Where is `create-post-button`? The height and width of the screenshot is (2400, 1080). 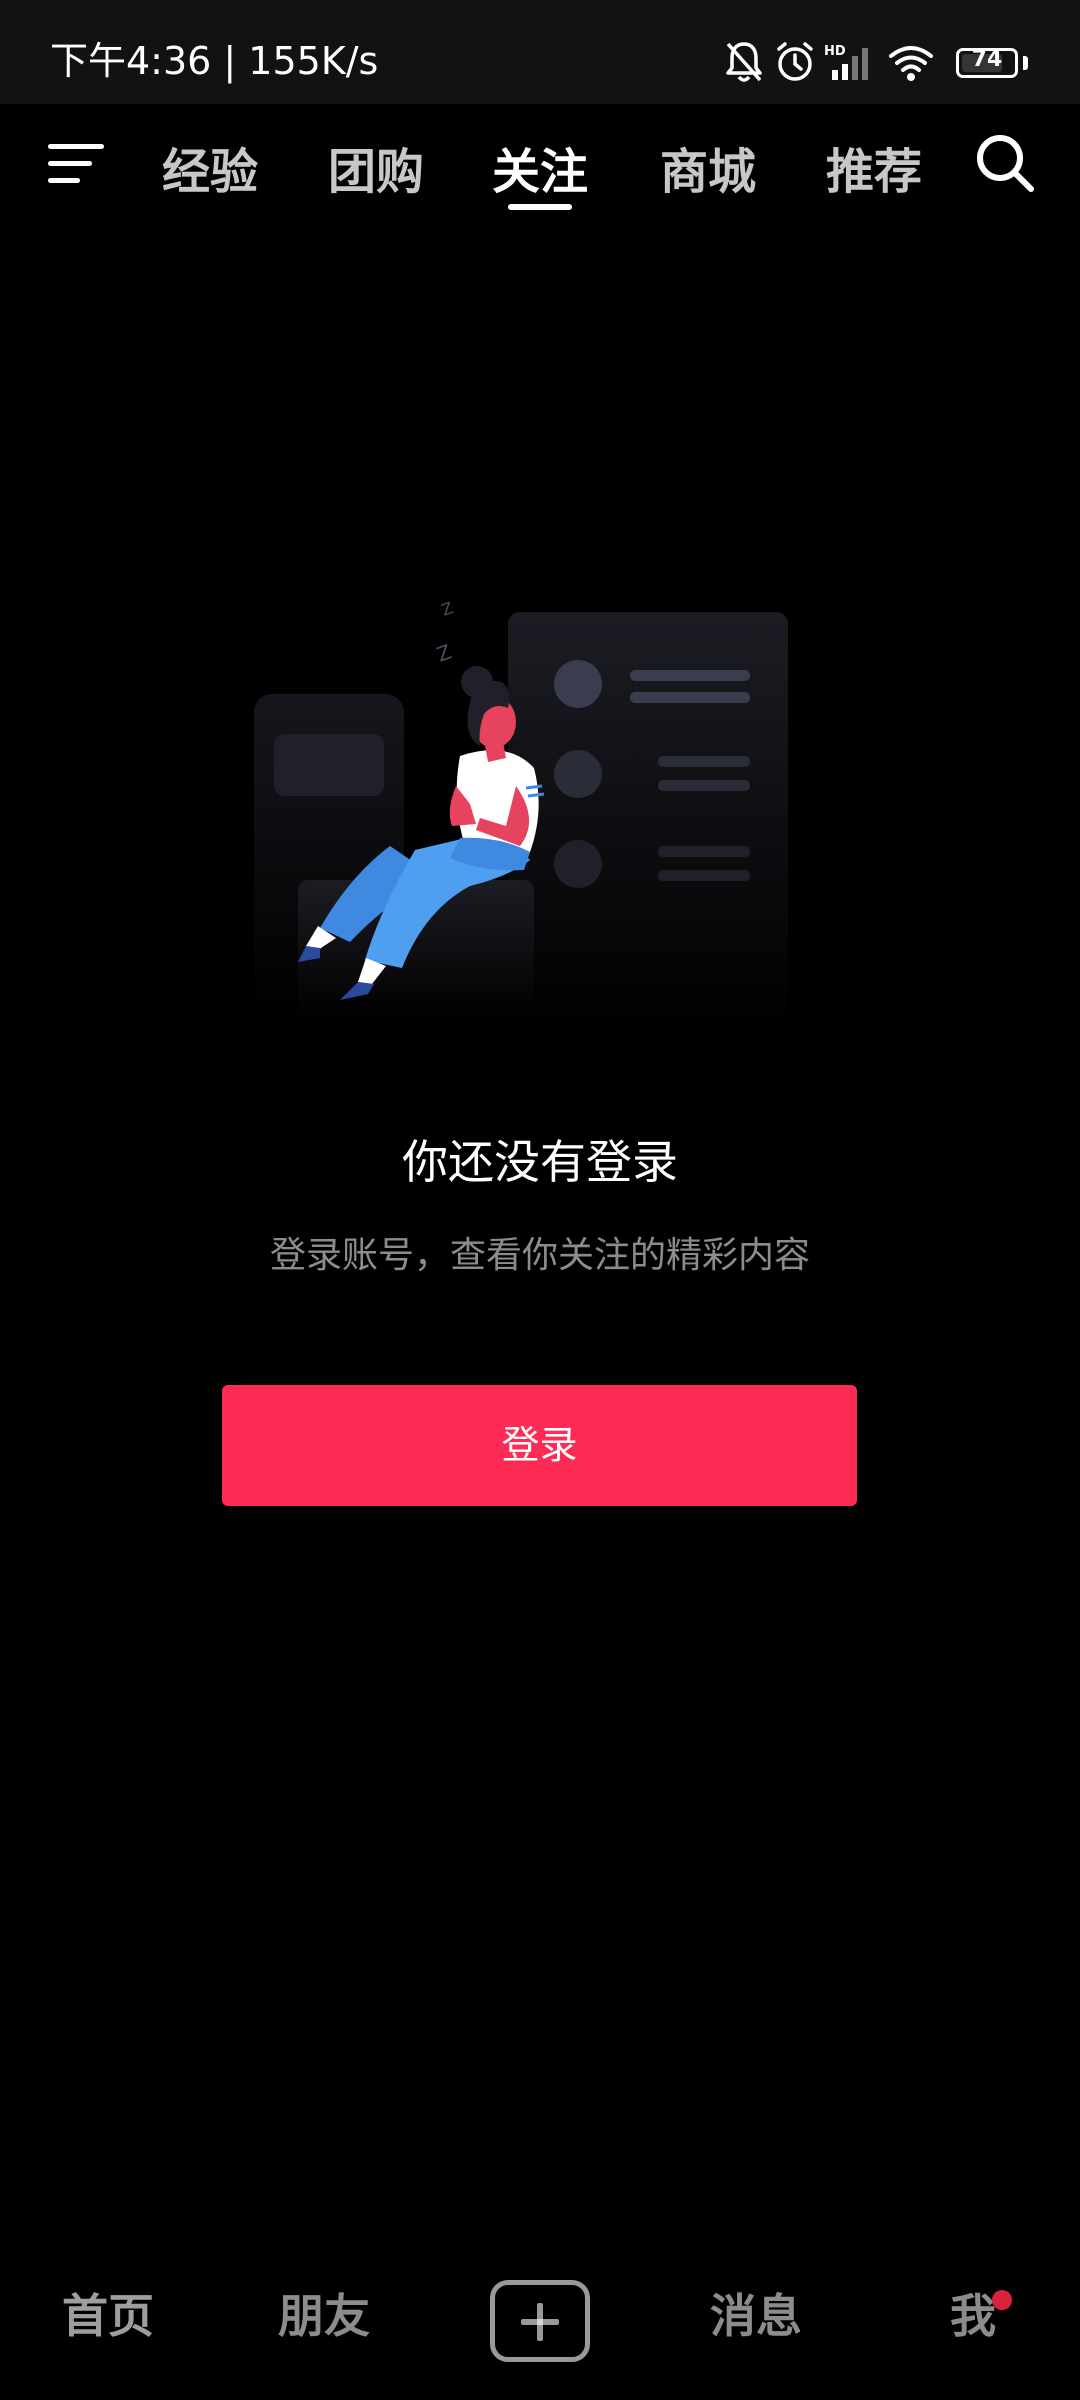 create-post-button is located at coordinates (540, 2321).